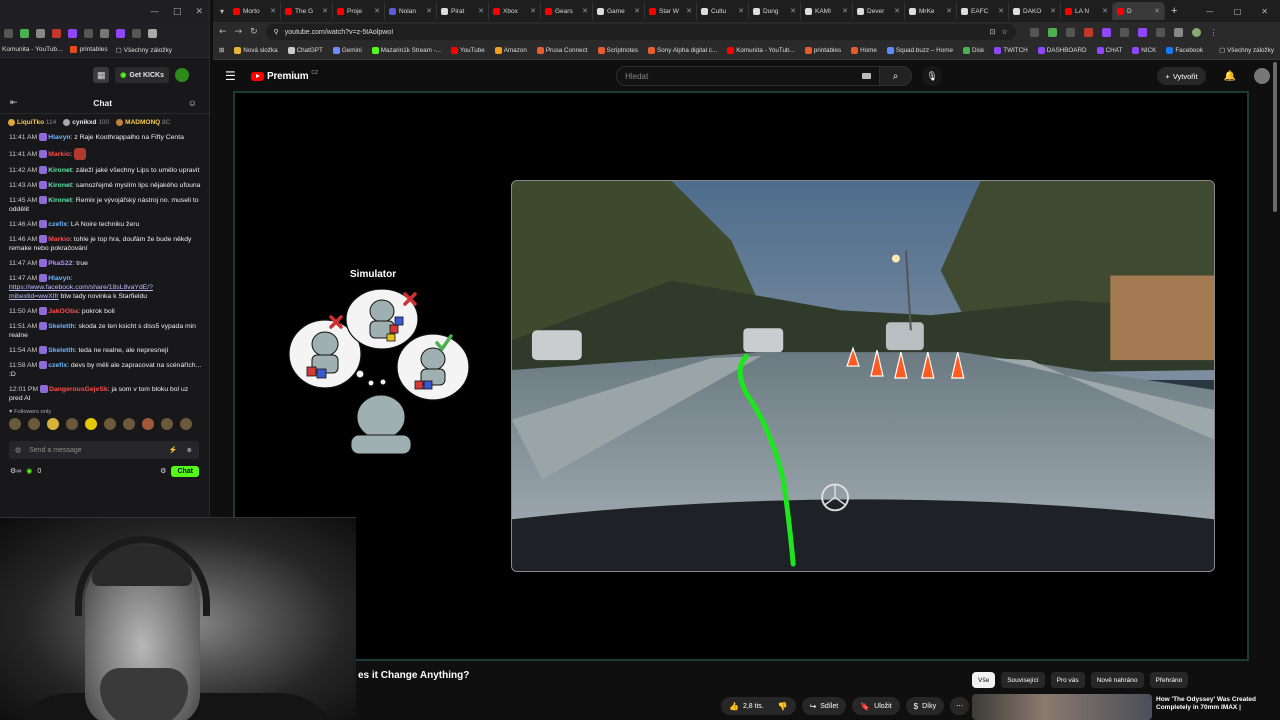 The height and width of the screenshot is (720, 1280). Describe the element at coordinates (467, 50) in the screenshot. I see `bookmark-item: YouTube` at that location.